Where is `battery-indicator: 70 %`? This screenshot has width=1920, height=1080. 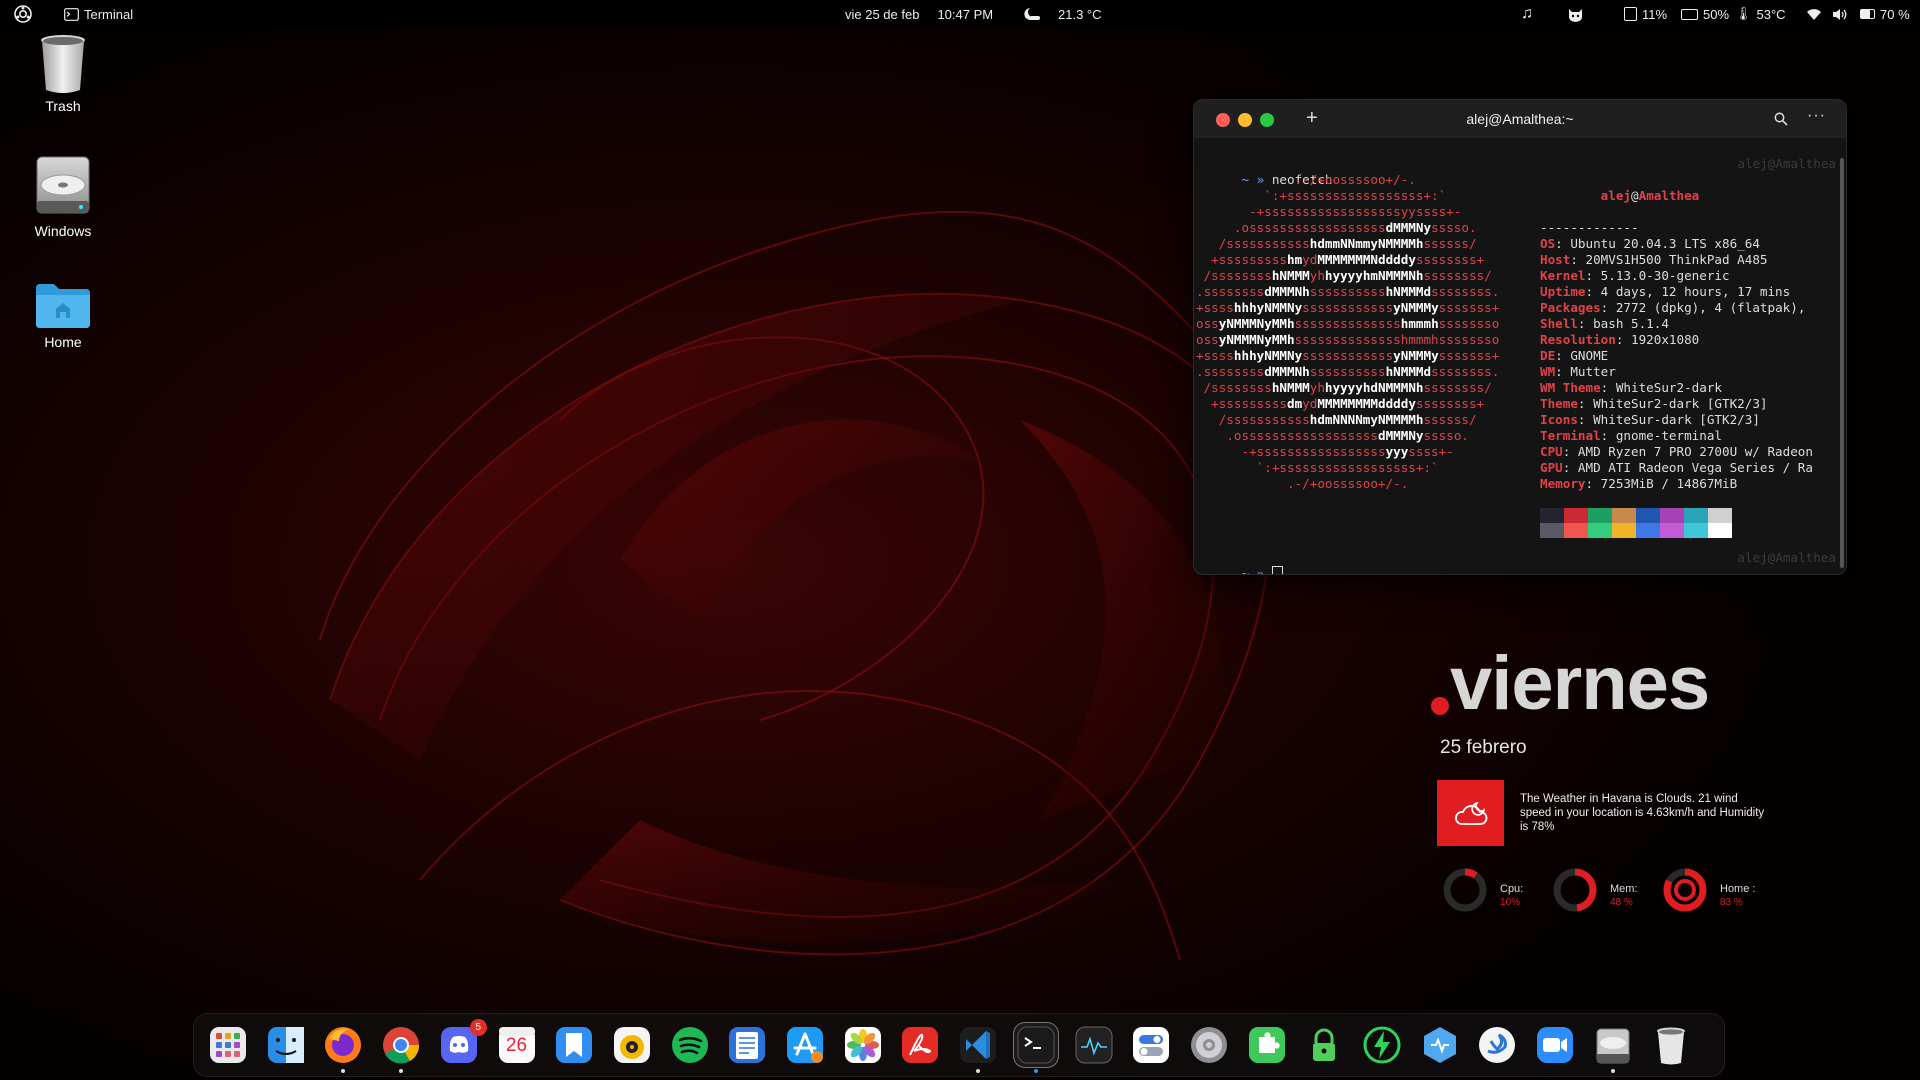
battery-indicator: 70 % is located at coordinates (1885, 14).